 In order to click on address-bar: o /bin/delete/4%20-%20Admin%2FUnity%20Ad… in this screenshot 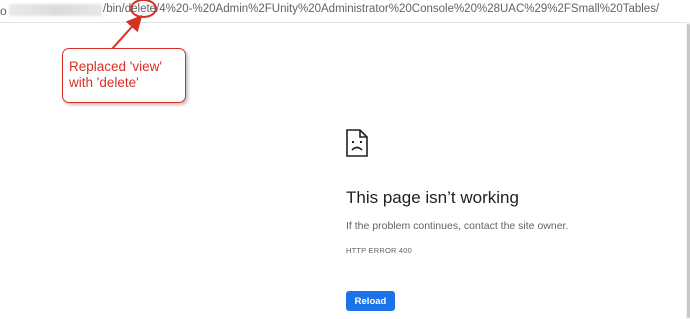, I will do `click(345, 11)`.